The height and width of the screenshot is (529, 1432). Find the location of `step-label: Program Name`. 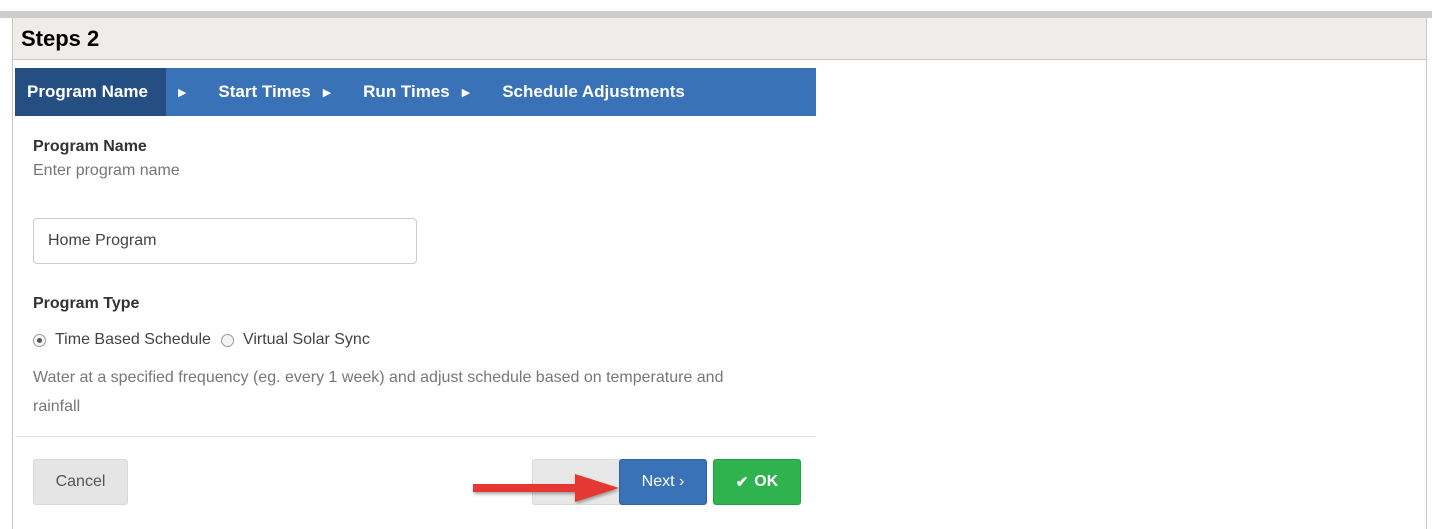

step-label: Program Name is located at coordinates (87, 91).